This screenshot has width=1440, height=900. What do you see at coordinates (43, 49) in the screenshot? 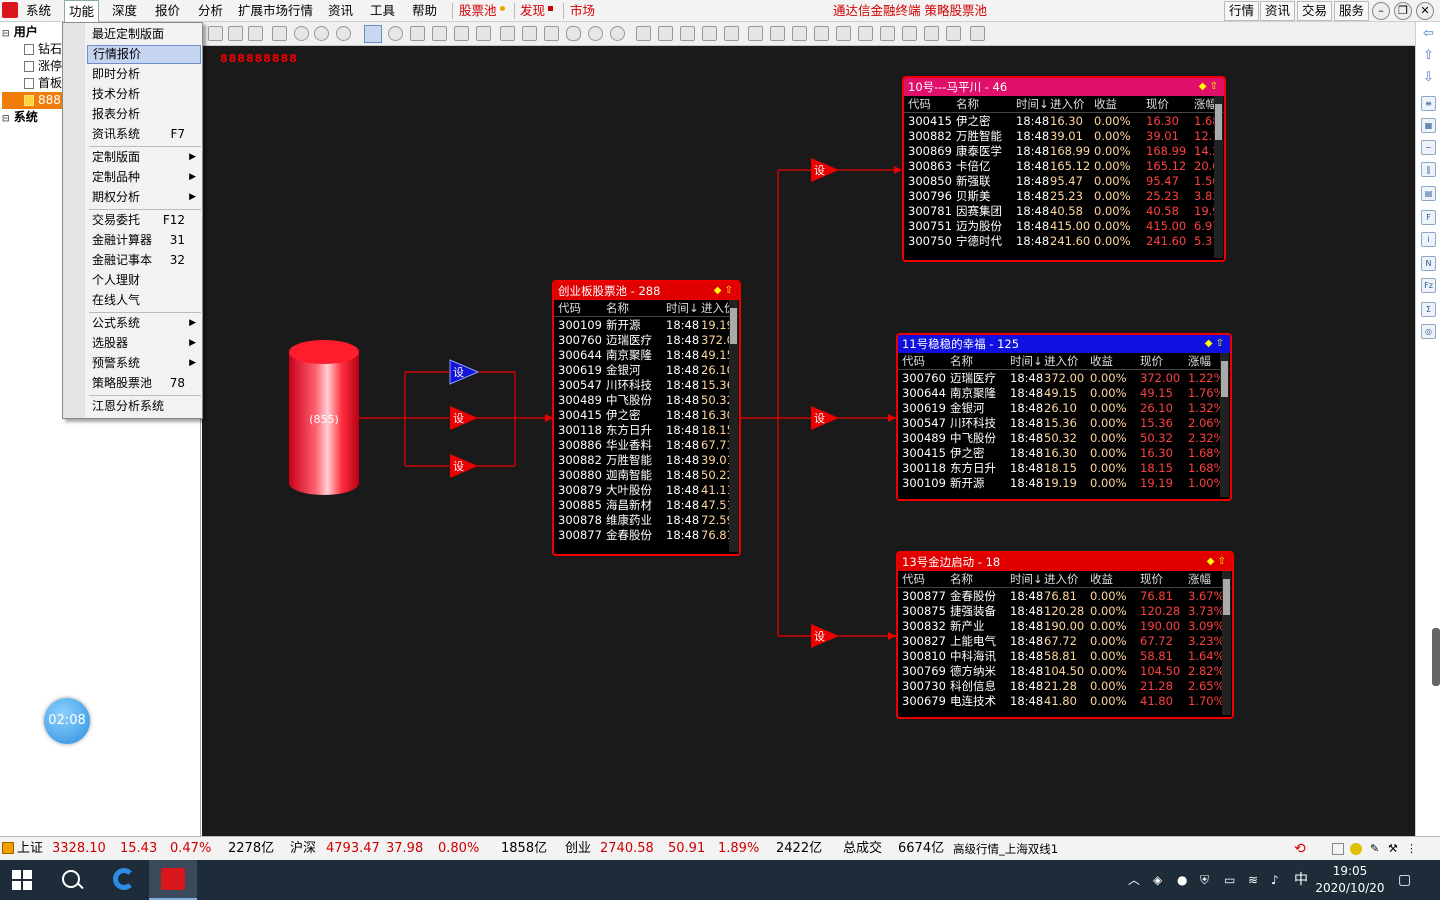
I see `tree-node-diamond: 钻石` at bounding box center [43, 49].